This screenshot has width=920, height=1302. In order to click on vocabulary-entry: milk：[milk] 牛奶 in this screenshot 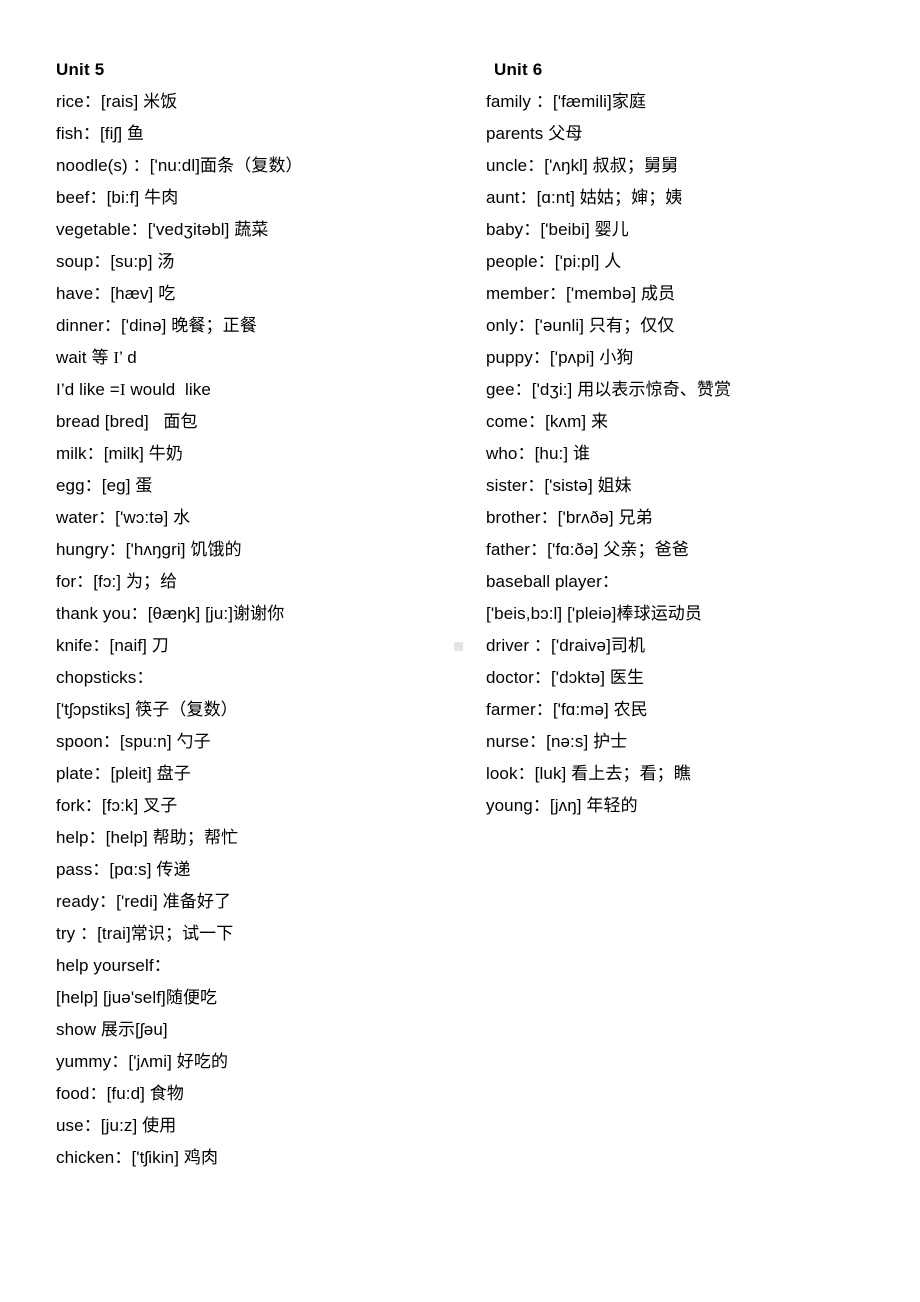, I will do `click(119, 453)`.